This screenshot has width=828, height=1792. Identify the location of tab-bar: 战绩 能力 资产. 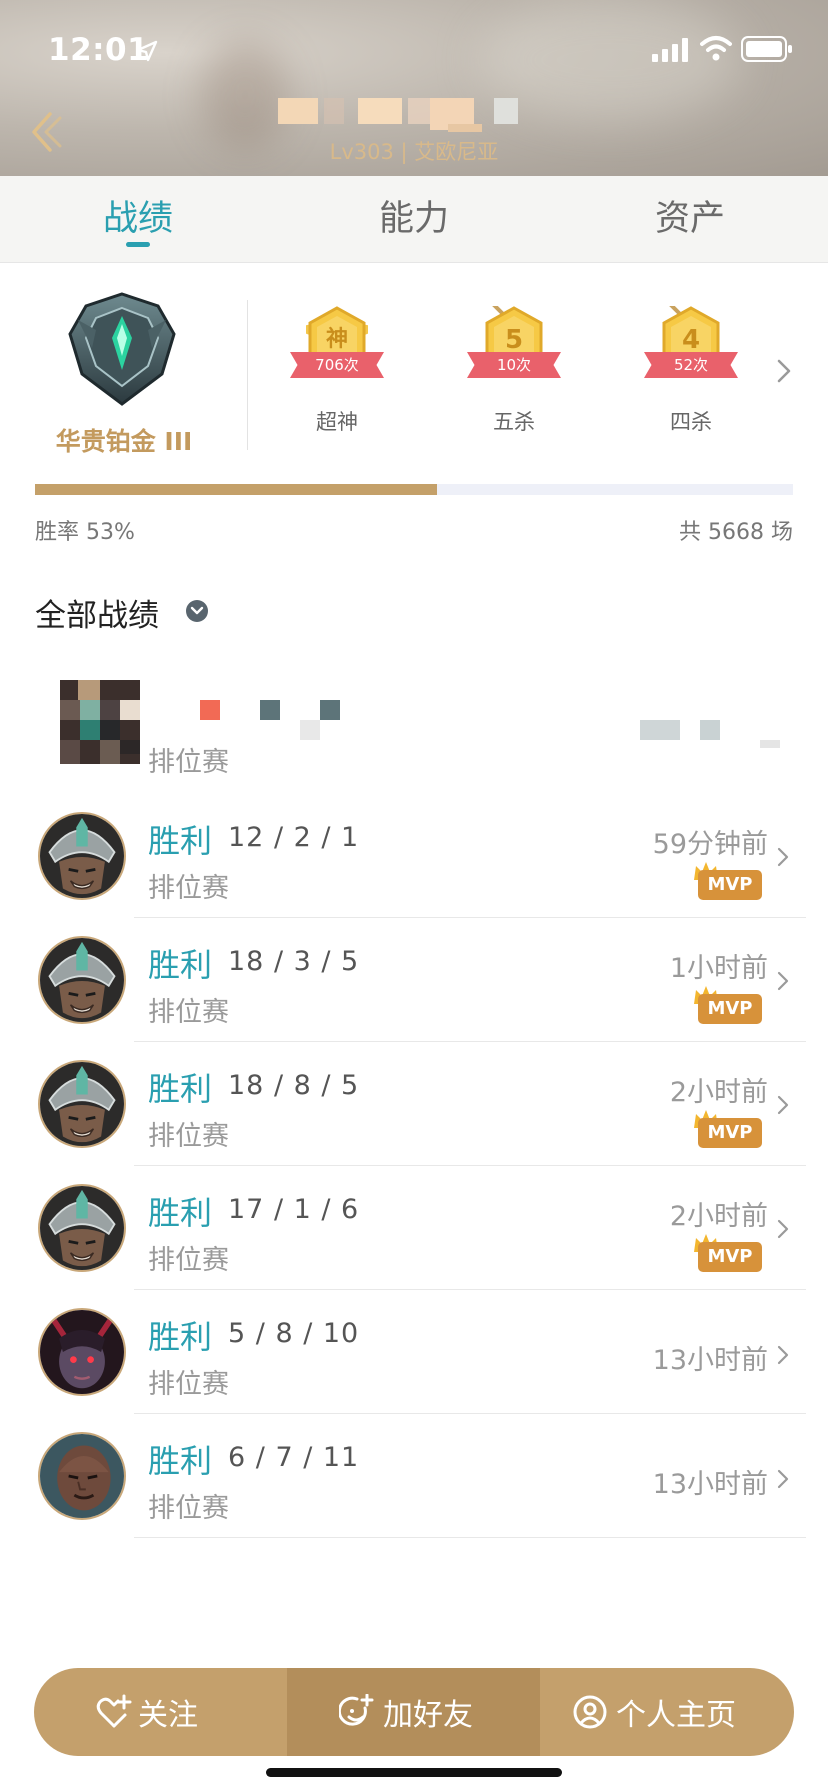
(414, 219).